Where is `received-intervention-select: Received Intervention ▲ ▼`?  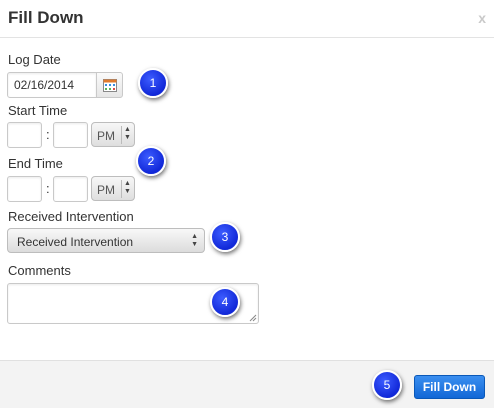
received-intervention-select: Received Intervention ▲ ▼ is located at coordinates (106, 240).